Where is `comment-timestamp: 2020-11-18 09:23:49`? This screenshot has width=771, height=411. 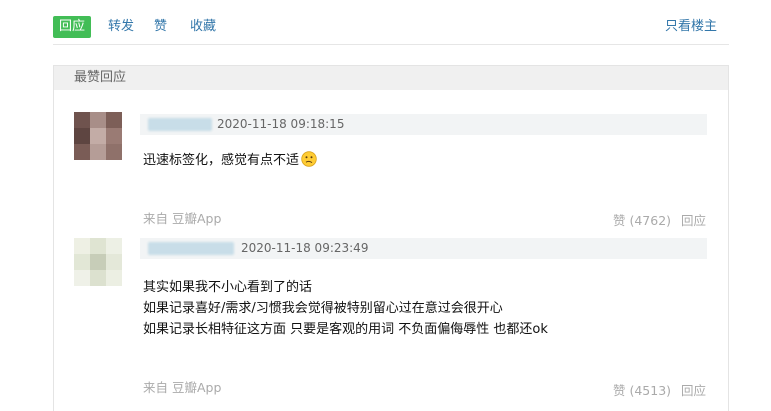
comment-timestamp: 2020-11-18 09:23:49 is located at coordinates (305, 248).